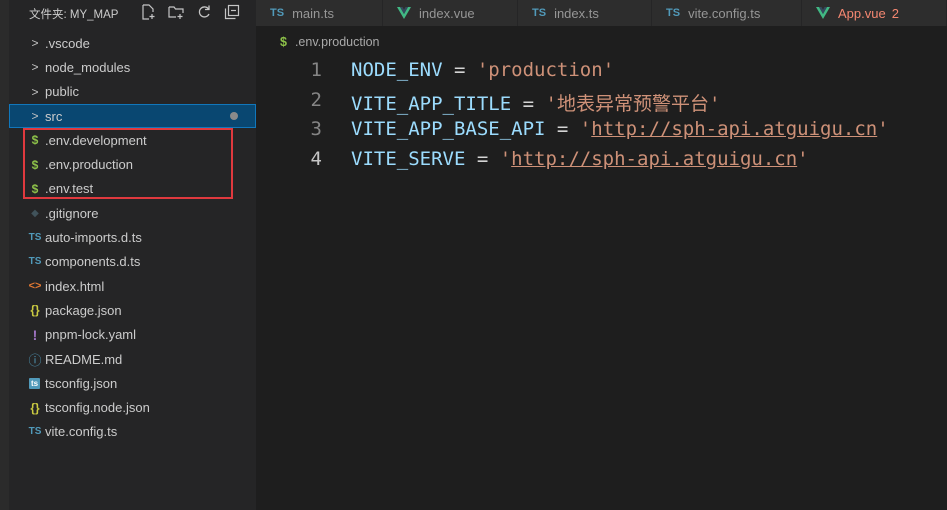  I want to click on line-number: 2, so click(316, 99).